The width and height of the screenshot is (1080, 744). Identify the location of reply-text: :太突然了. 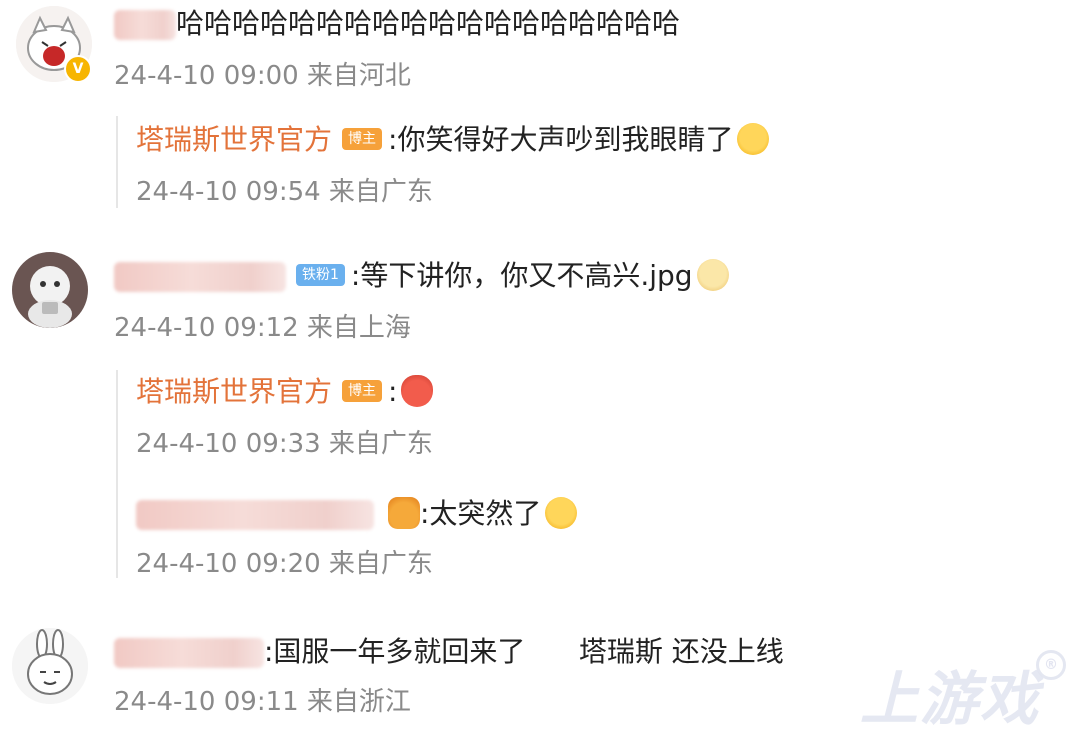
(481, 513).